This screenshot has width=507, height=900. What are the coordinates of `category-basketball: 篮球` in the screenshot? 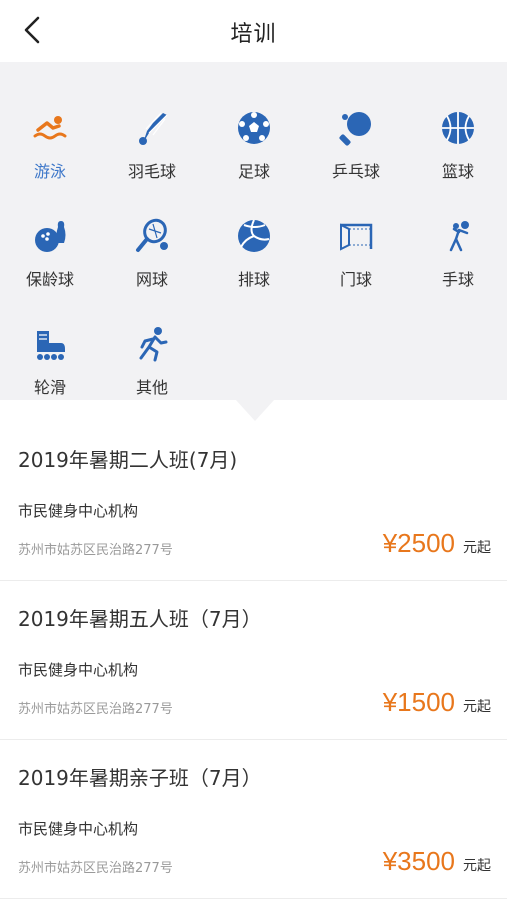 It's located at (457, 138).